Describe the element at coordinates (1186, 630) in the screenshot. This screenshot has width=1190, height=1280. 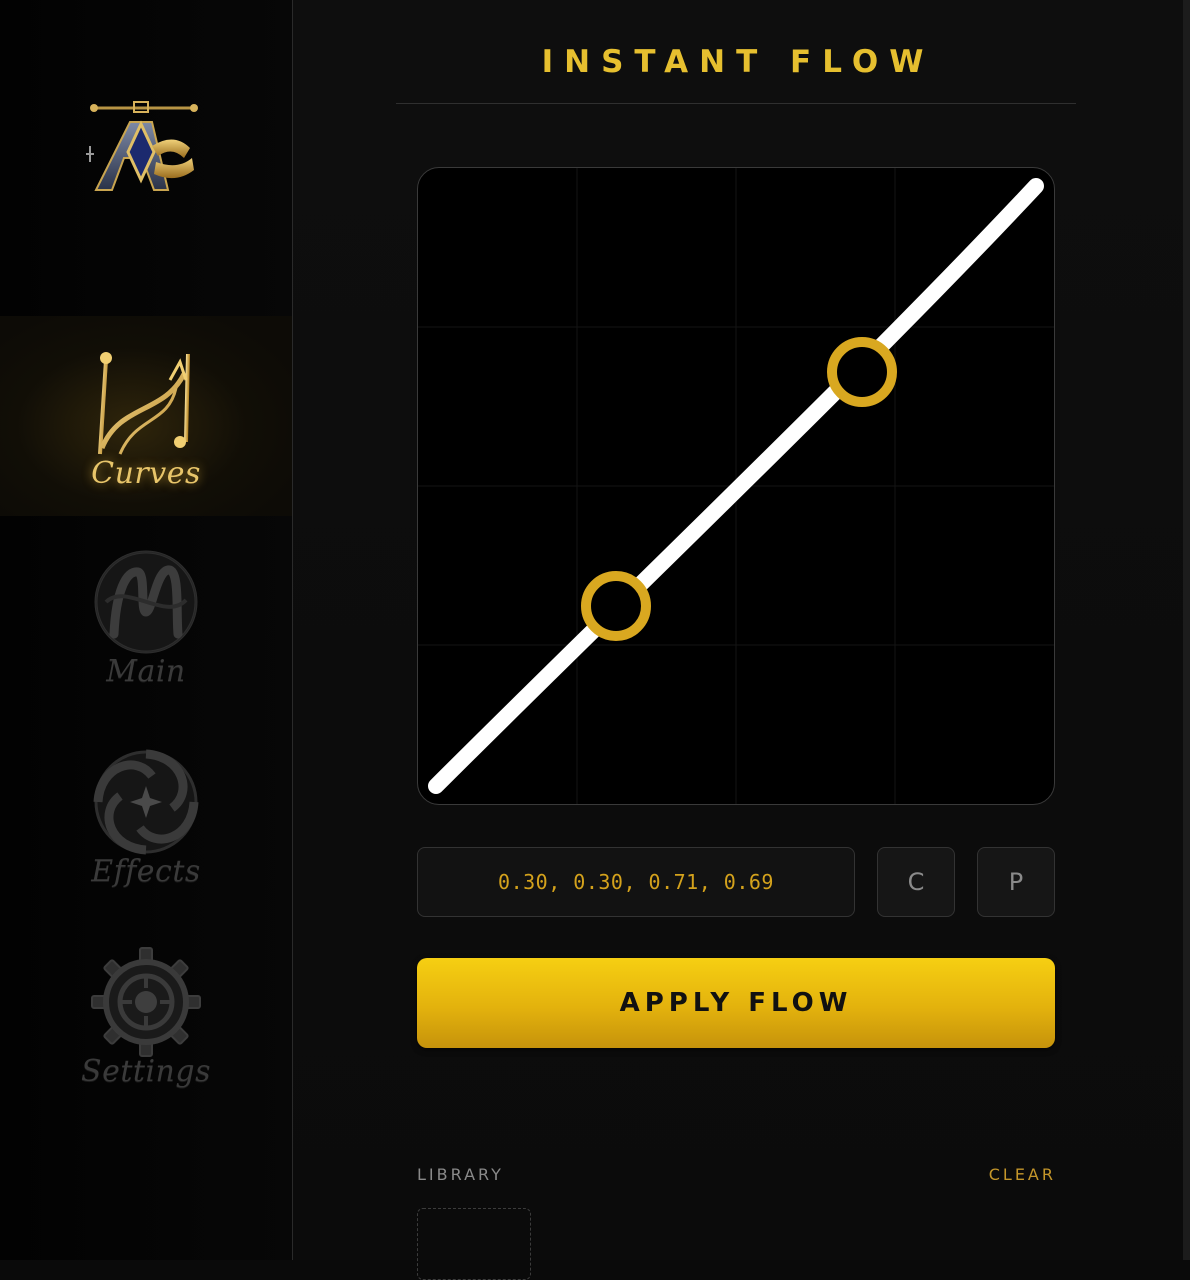
I see `scrollbar-track` at that location.